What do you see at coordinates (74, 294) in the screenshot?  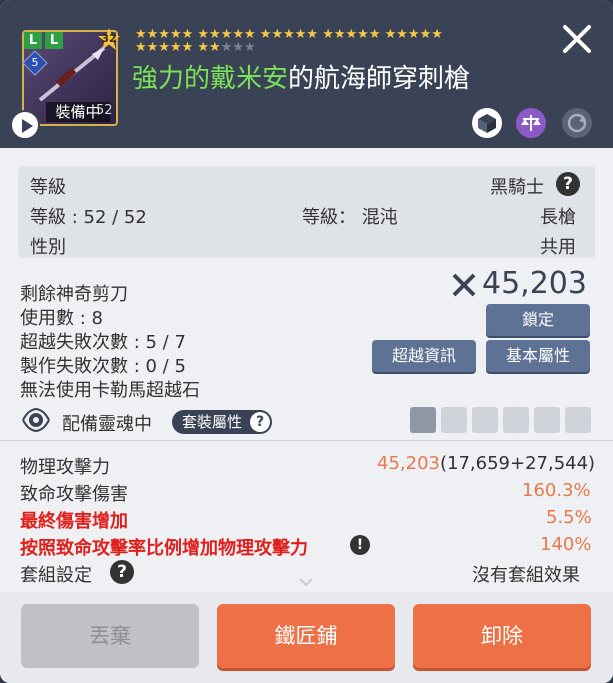 I see `scissors-label: 剩餘神奇剪刀` at bounding box center [74, 294].